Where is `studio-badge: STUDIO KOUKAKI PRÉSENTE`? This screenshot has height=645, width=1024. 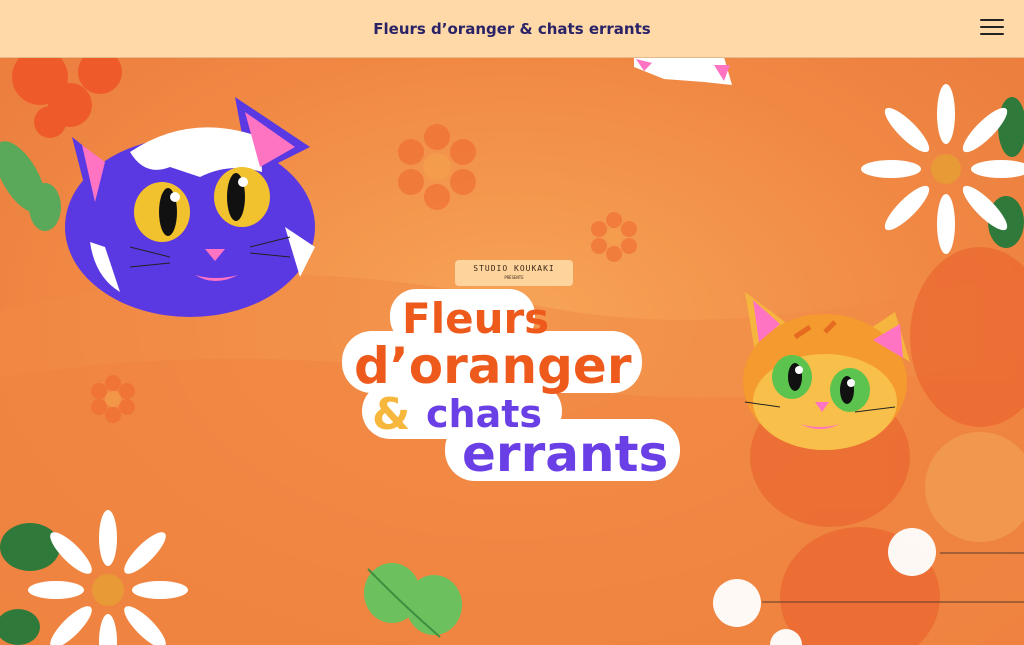 studio-badge: STUDIO KOUKAKI PRÉSENTE is located at coordinates (514, 273).